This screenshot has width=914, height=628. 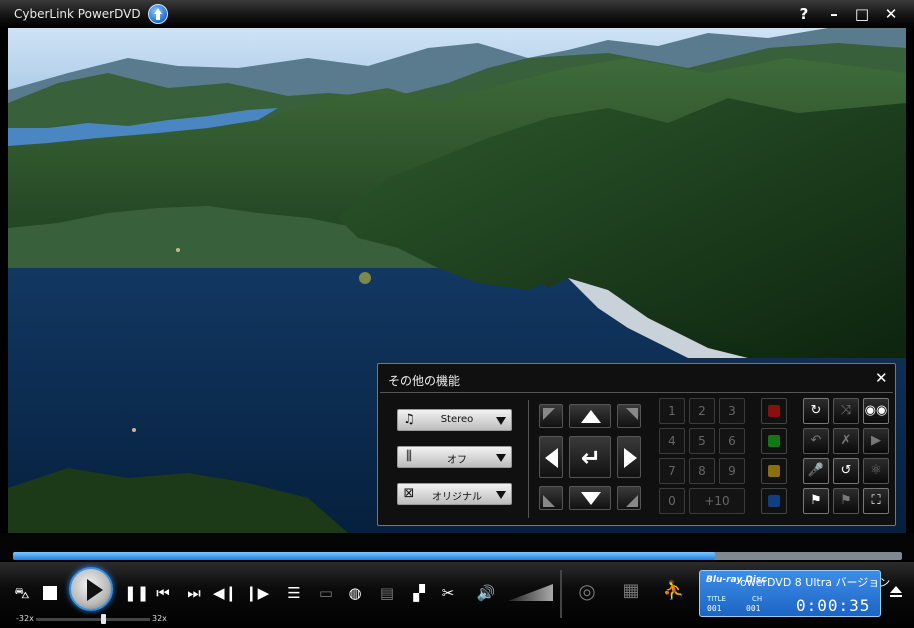 What do you see at coordinates (732, 411) in the screenshot?
I see `number-button-3: 3` at bounding box center [732, 411].